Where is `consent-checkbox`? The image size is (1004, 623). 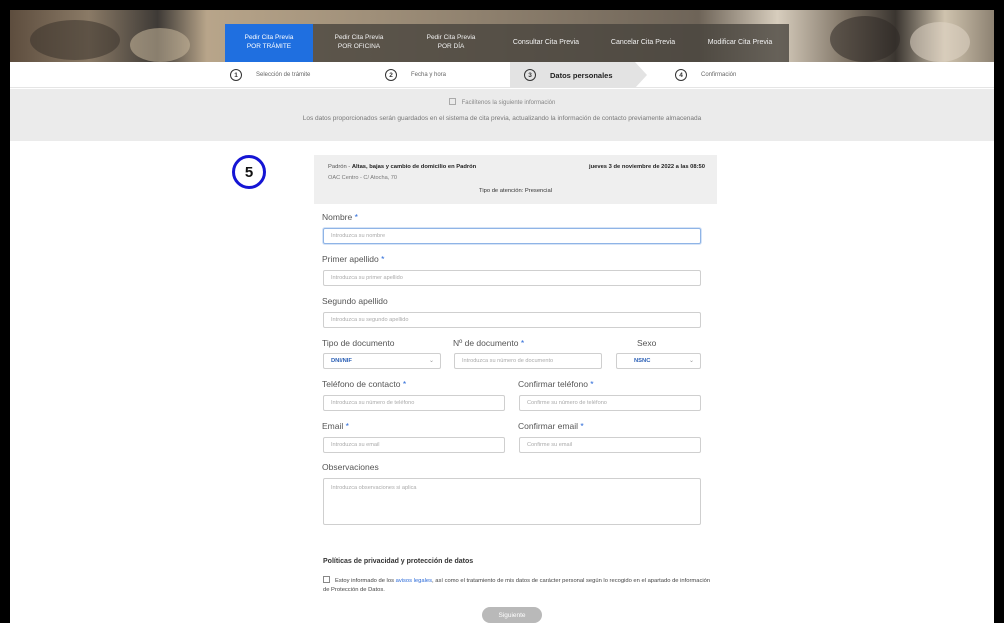 consent-checkbox is located at coordinates (326, 579).